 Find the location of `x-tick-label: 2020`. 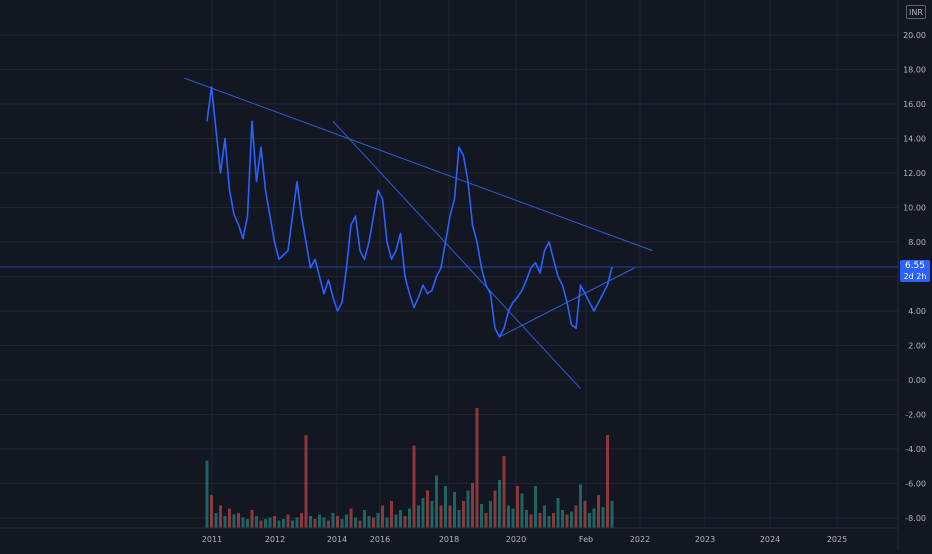

x-tick-label: 2020 is located at coordinates (516, 539).